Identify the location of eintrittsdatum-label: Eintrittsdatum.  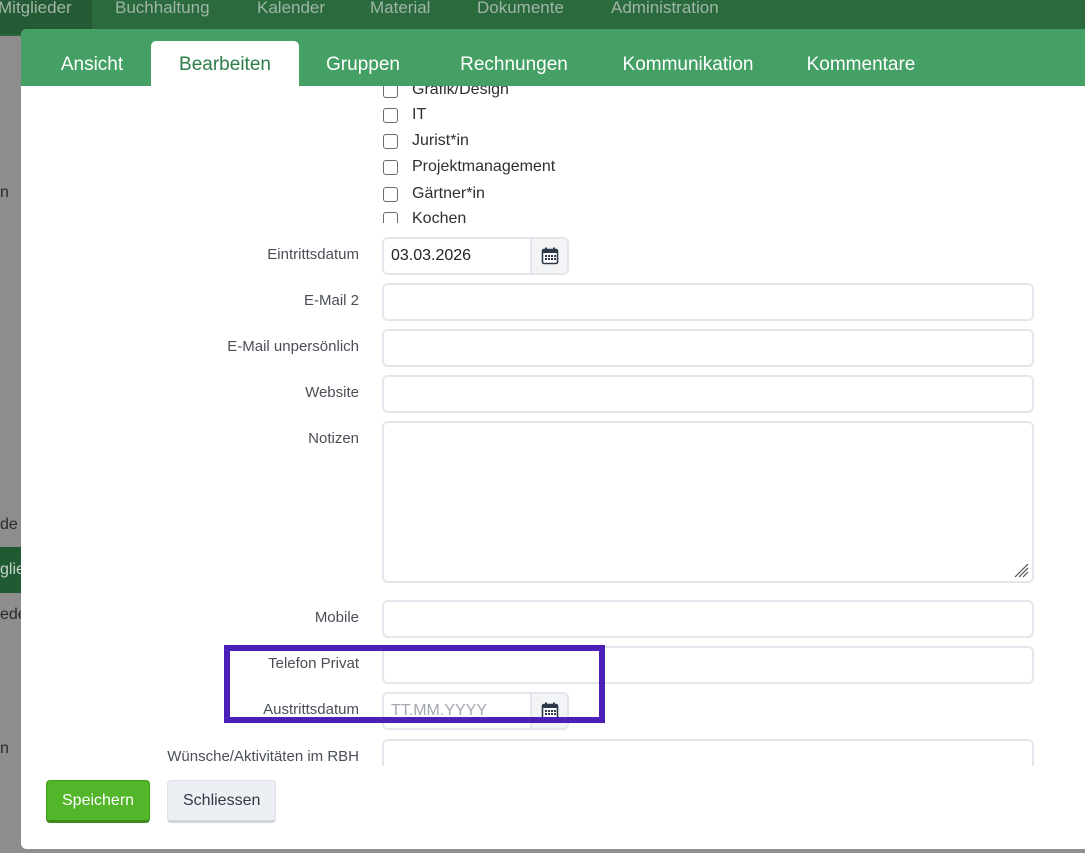
(313, 254).